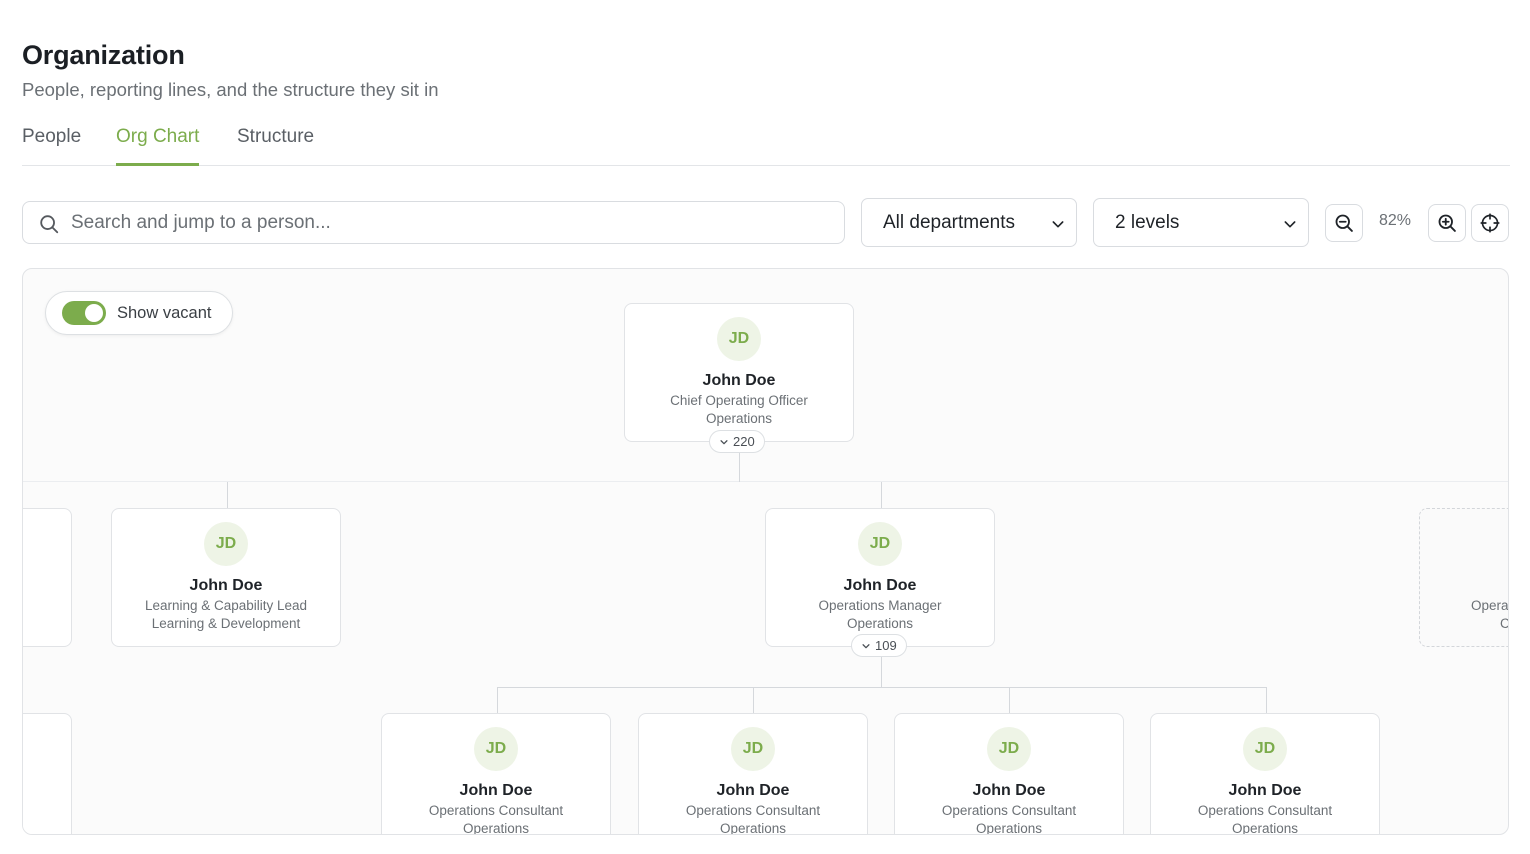  Describe the element at coordinates (226, 605) in the screenshot. I see `person-title: Learning & Capability Lead` at that location.